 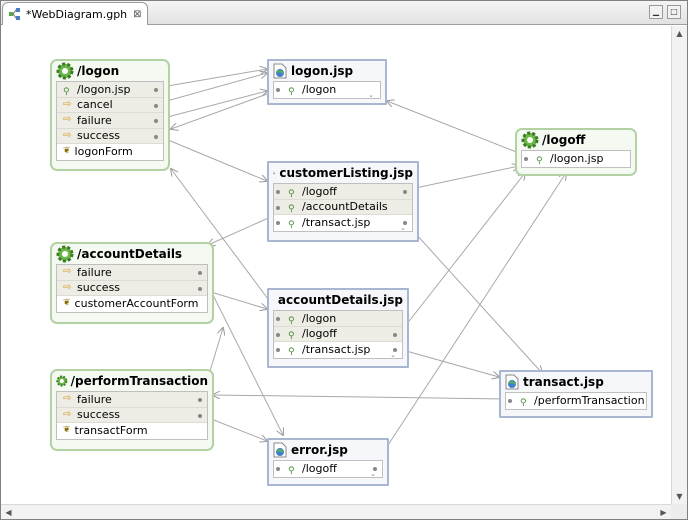 What do you see at coordinates (336, 511) in the screenshot?
I see `horizontal-scrollbar: ◀ ▶` at bounding box center [336, 511].